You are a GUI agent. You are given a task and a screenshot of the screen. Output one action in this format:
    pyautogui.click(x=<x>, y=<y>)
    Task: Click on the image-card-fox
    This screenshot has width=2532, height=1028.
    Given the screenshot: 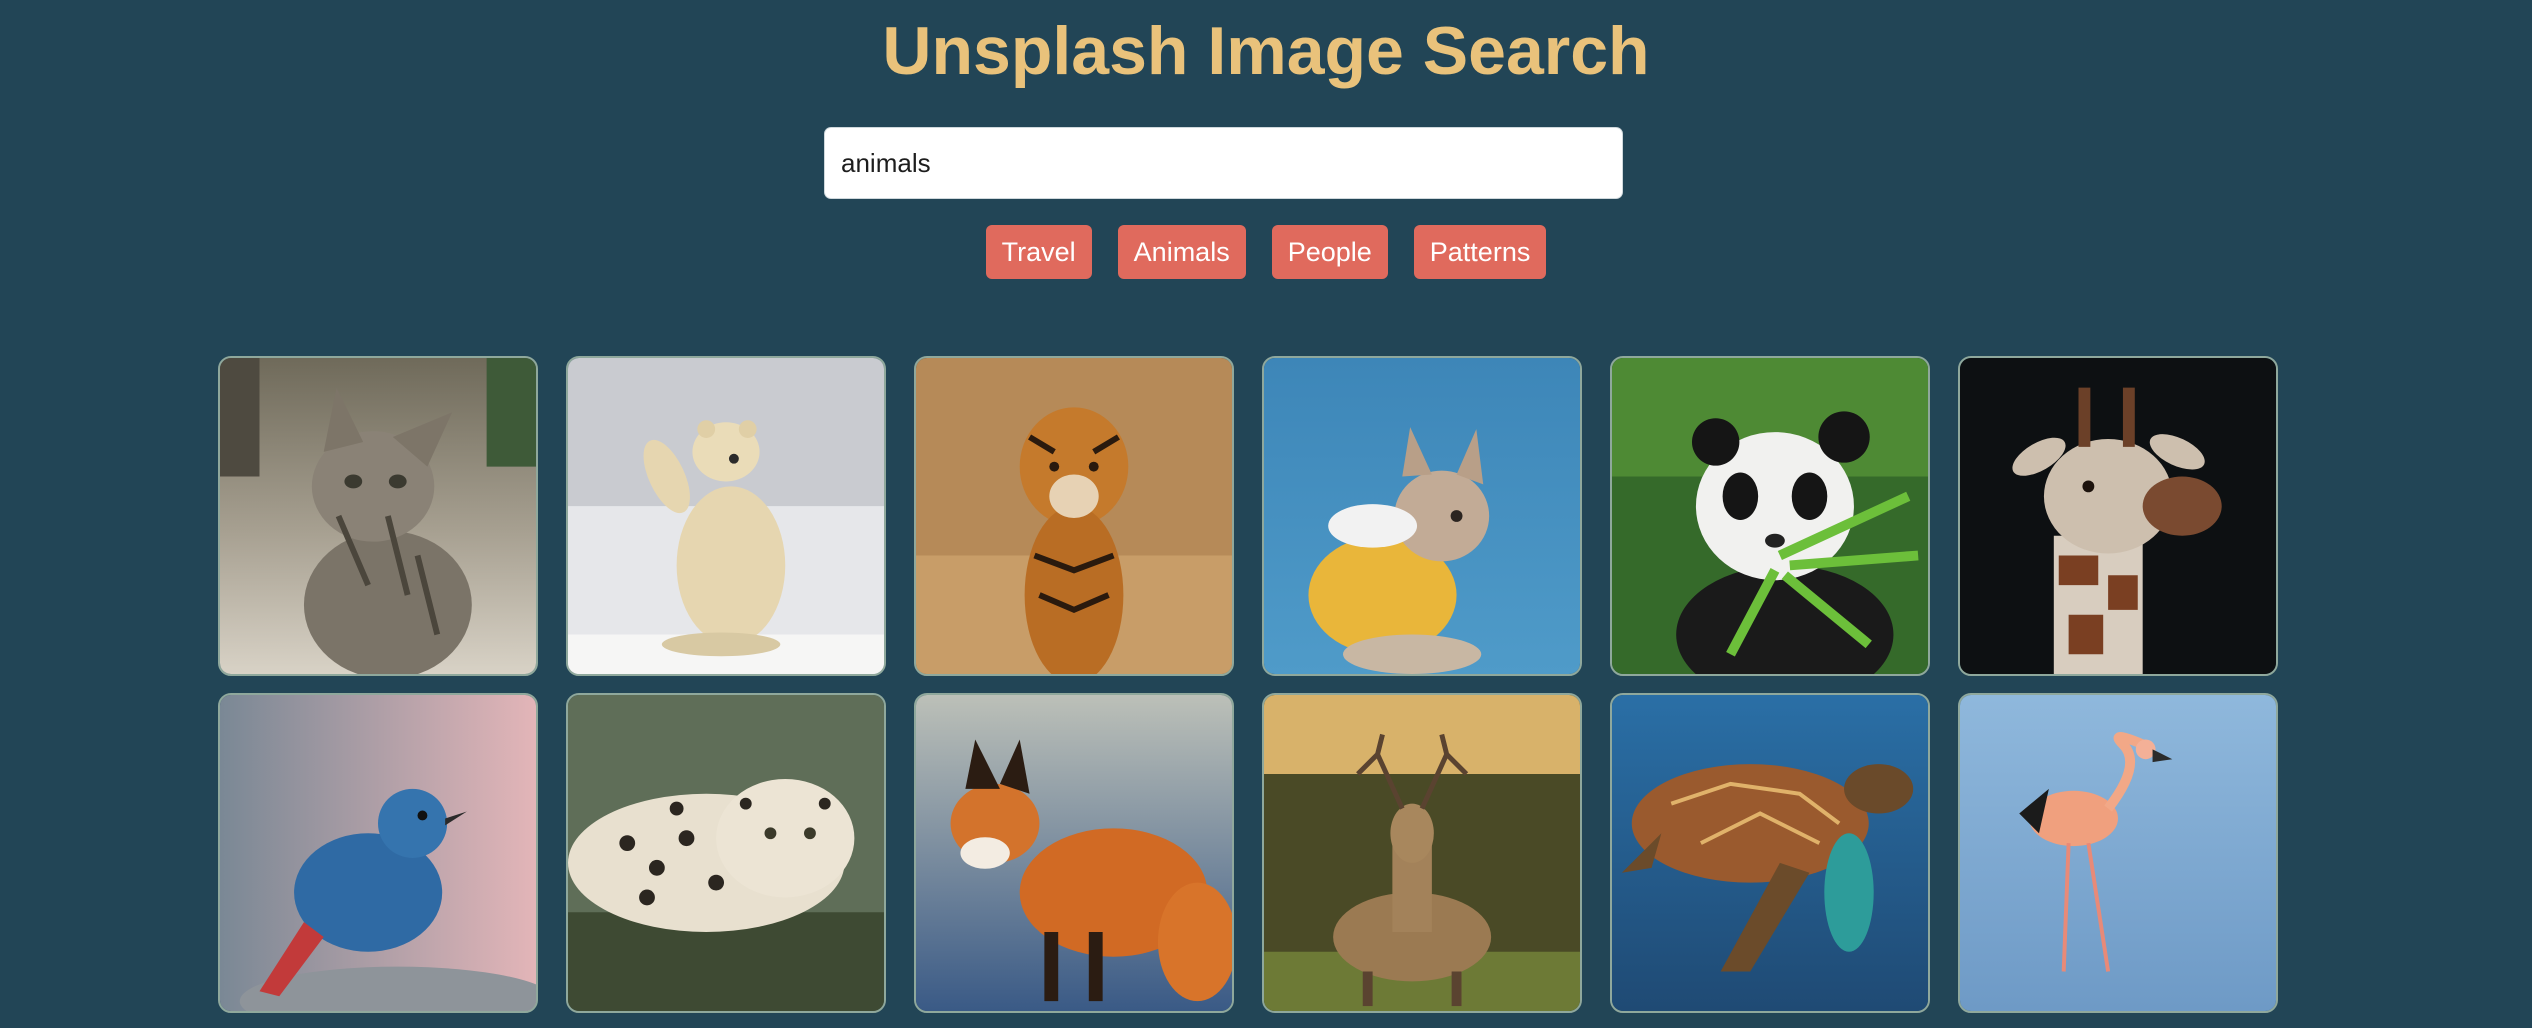 What is the action you would take?
    pyautogui.click(x=1074, y=853)
    